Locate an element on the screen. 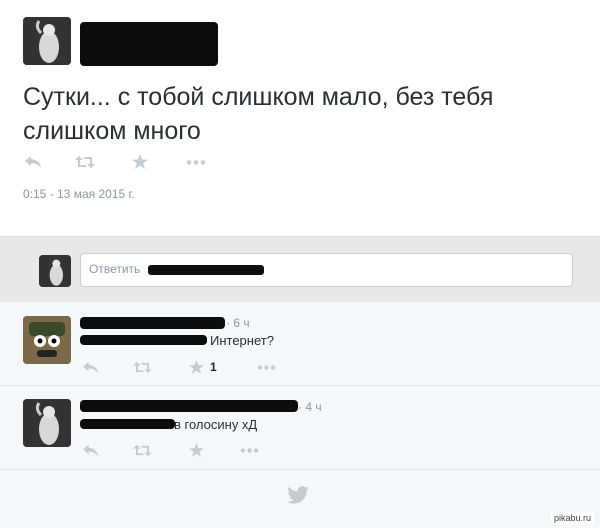 The height and width of the screenshot is (528, 600). favorite-button: 1 is located at coordinates (203, 367).